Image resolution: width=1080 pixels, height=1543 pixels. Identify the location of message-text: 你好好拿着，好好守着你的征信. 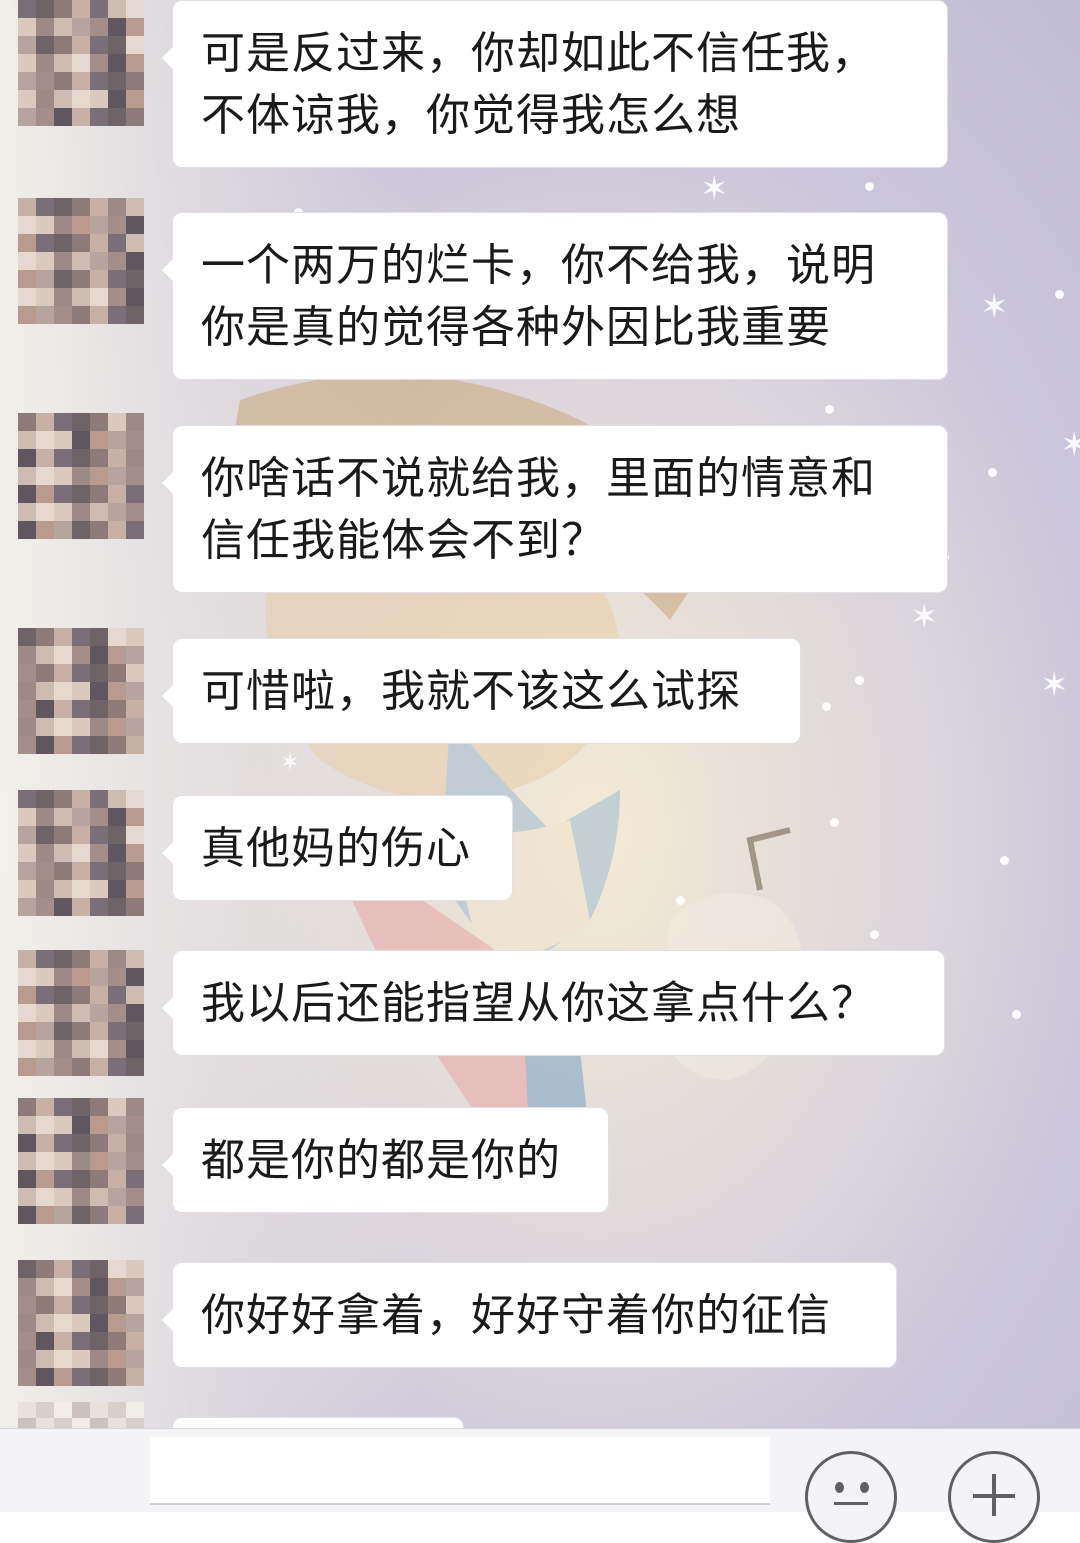
(516, 1315).